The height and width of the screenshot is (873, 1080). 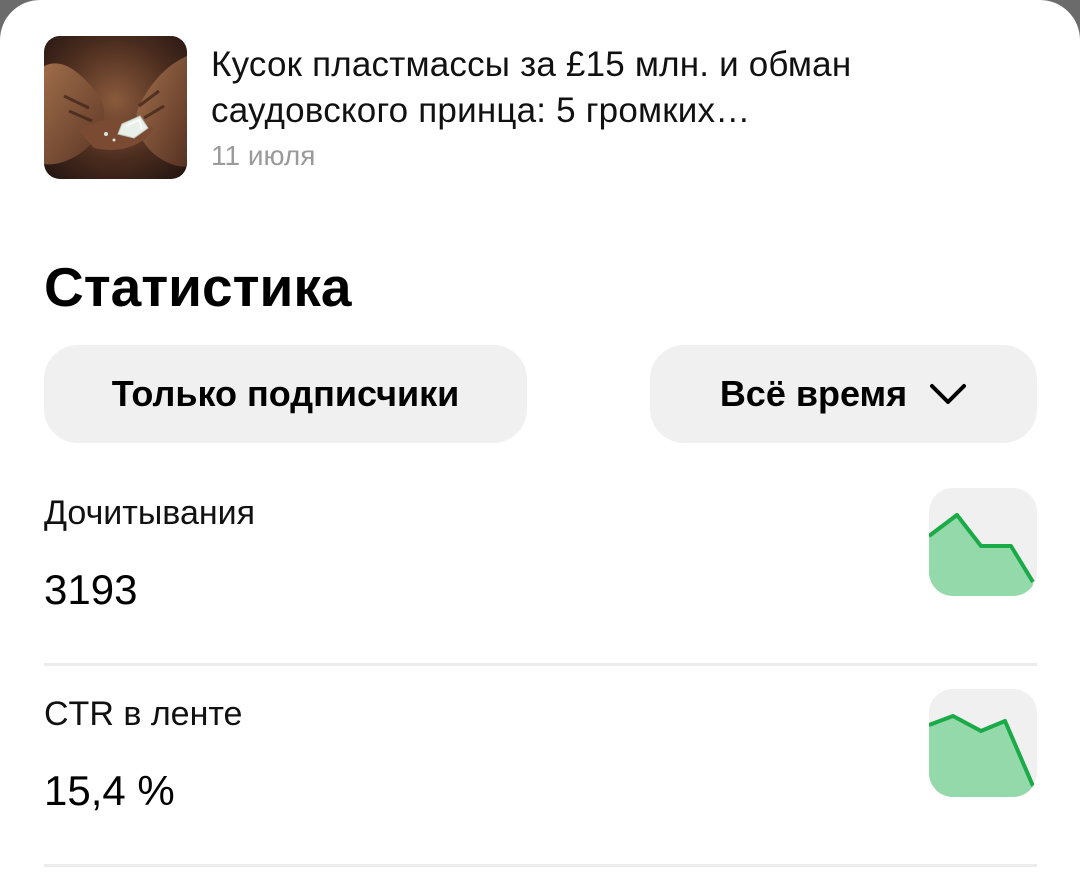 I want to click on stat-label: Дочитывания, so click(x=150, y=513).